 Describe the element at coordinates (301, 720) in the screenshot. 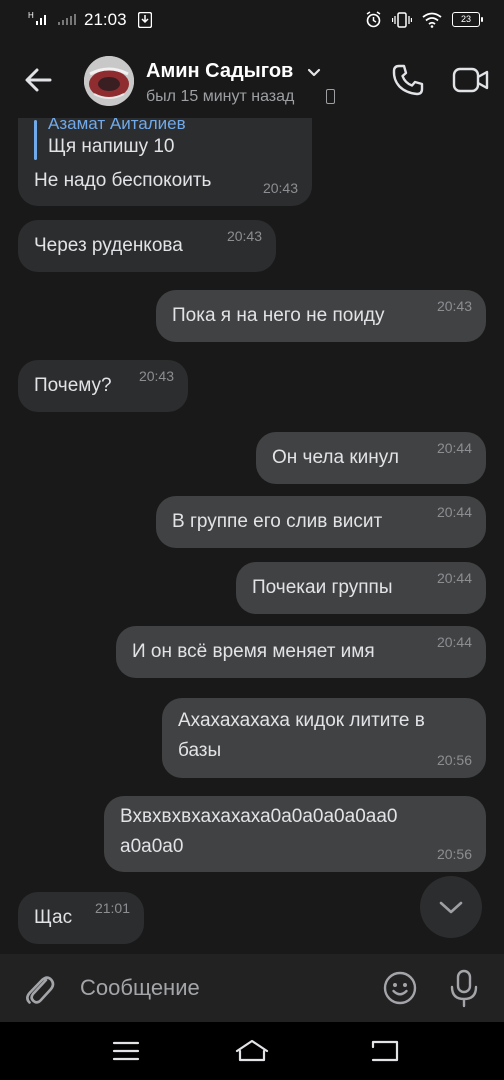

I see `message-text-line: Ахахахахаха кидок литите в` at that location.